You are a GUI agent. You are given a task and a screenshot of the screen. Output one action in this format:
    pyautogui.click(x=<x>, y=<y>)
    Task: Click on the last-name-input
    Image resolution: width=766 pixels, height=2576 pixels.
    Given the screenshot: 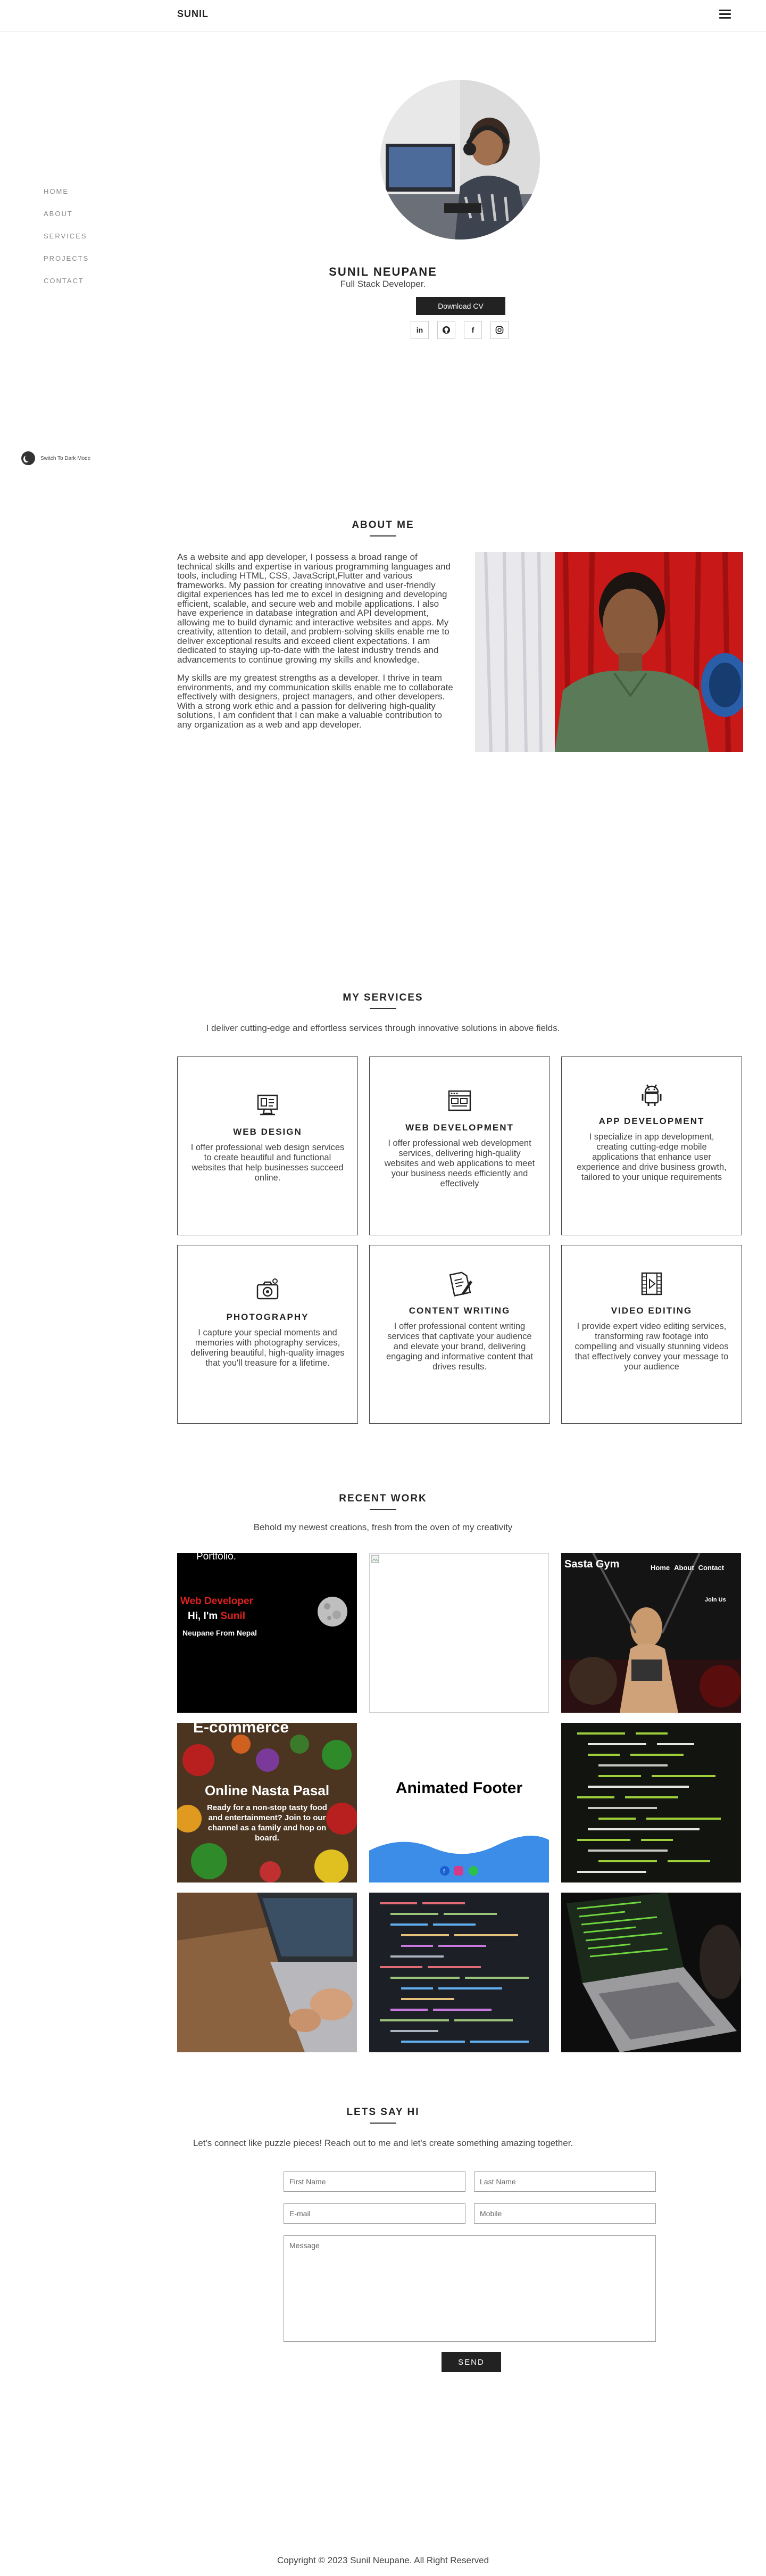 What is the action you would take?
    pyautogui.click(x=565, y=2182)
    